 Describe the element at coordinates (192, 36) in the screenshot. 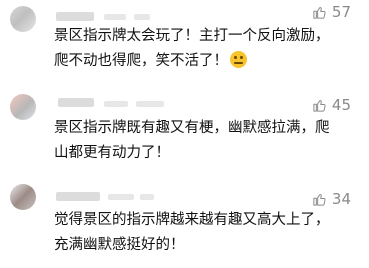

I see `comment-line: 景区指示牌太会玩了！主打一个反向激励，` at that location.